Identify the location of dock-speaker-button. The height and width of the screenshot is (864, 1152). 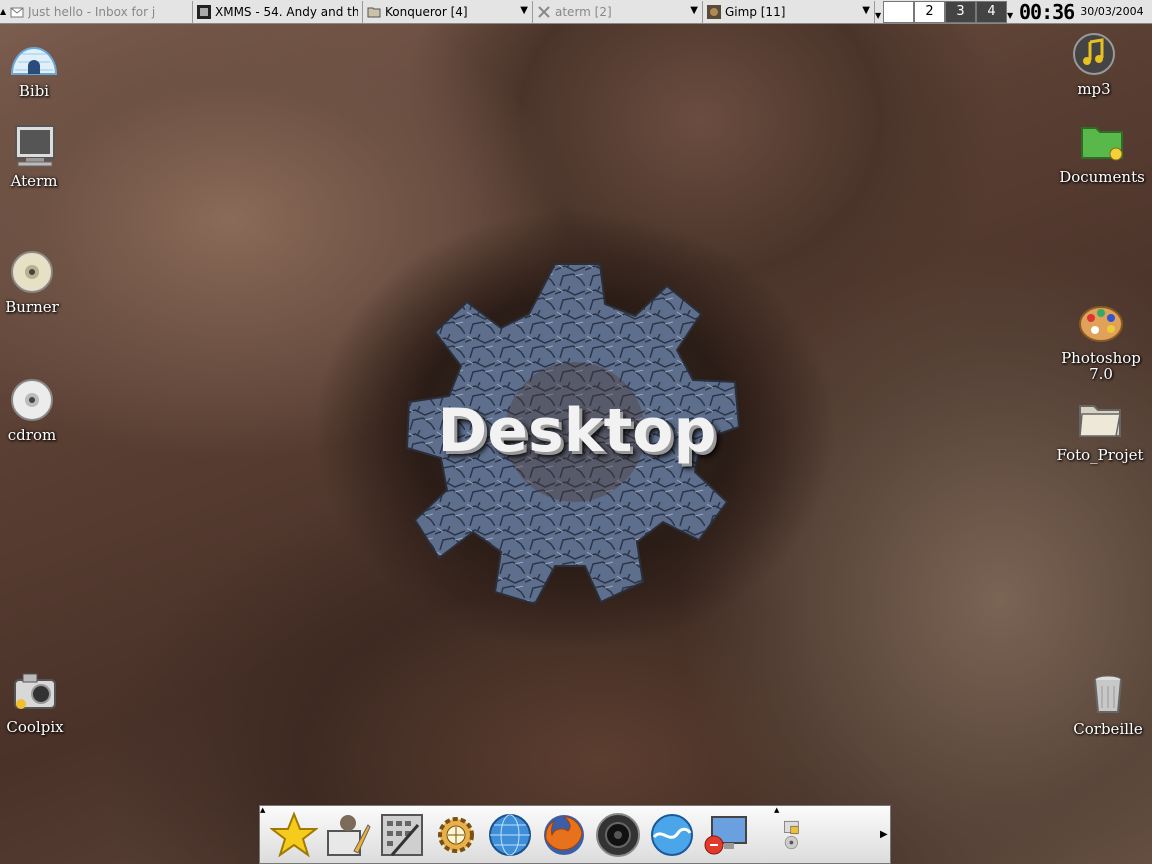
(618, 835).